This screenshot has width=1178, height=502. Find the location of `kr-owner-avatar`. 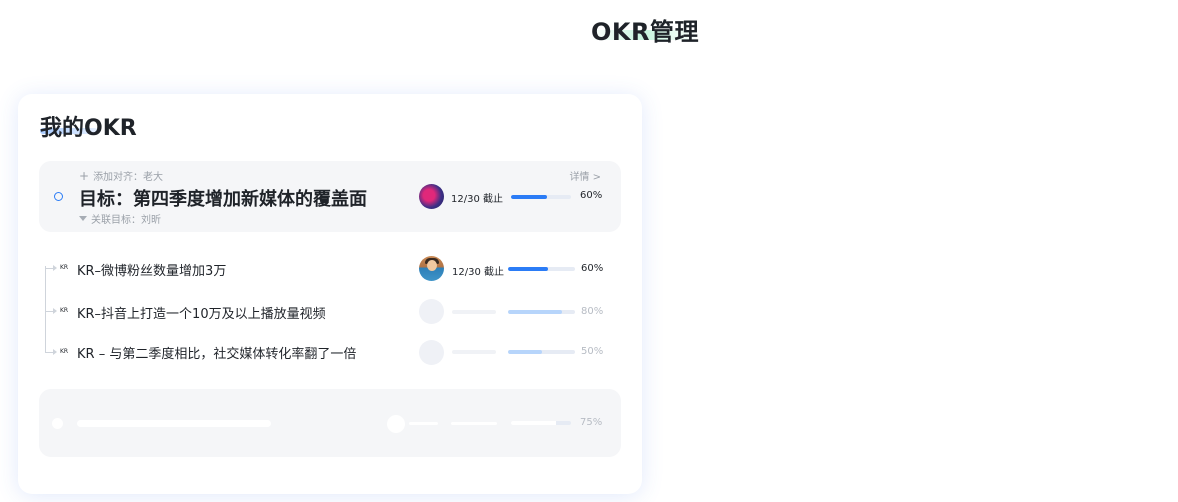

kr-owner-avatar is located at coordinates (431, 268).